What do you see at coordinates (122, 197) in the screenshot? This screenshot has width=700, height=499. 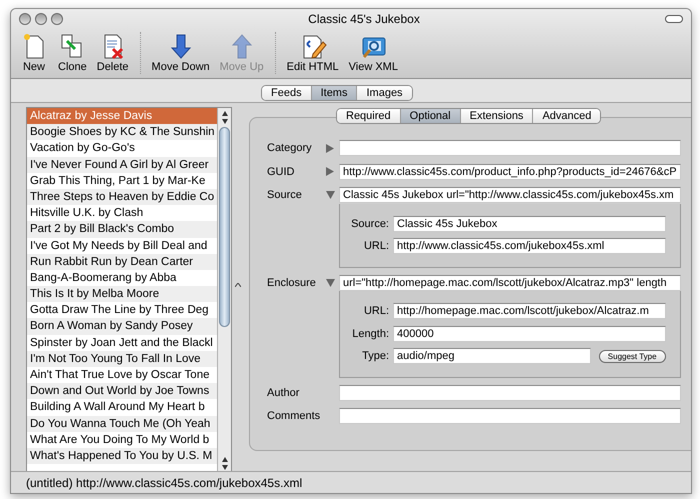 I see `list-item: Three Steps to Heaven by Eddie Co` at bounding box center [122, 197].